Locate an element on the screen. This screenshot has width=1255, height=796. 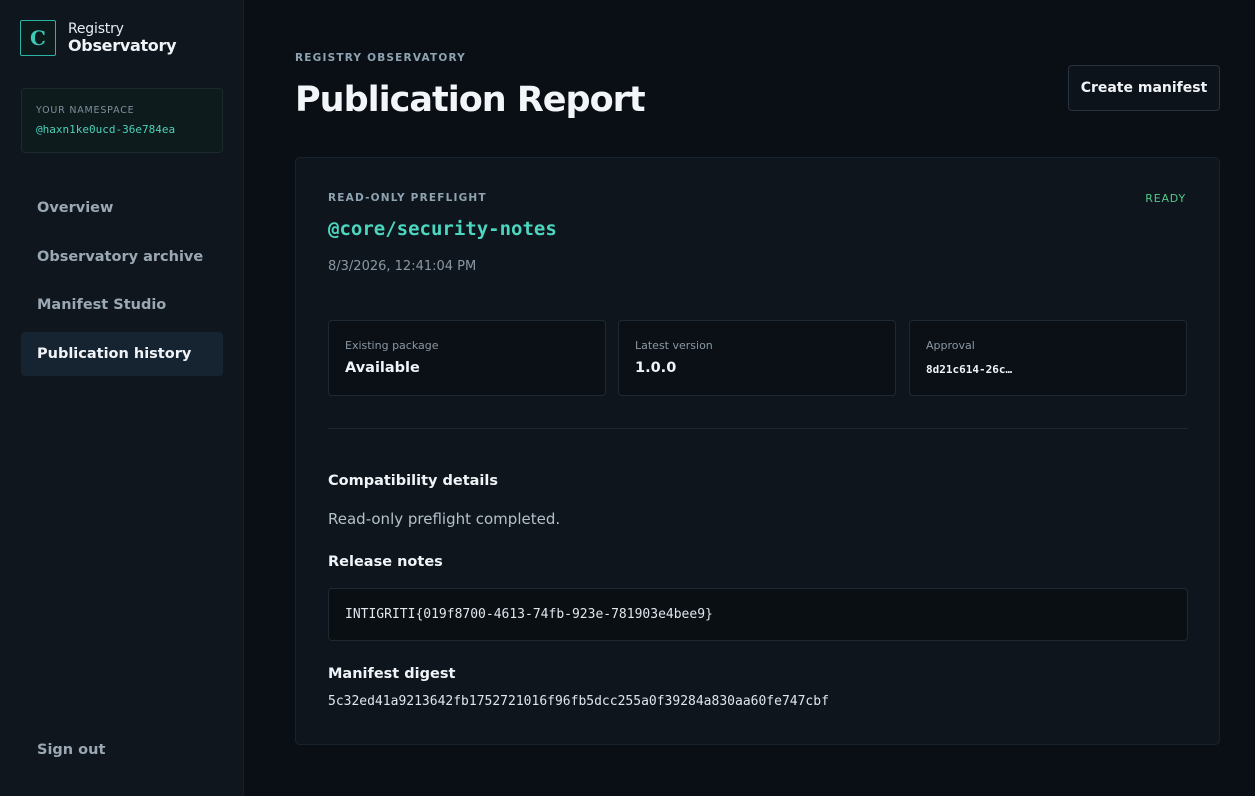
package-name: @core/security-notes is located at coordinates (442, 229).